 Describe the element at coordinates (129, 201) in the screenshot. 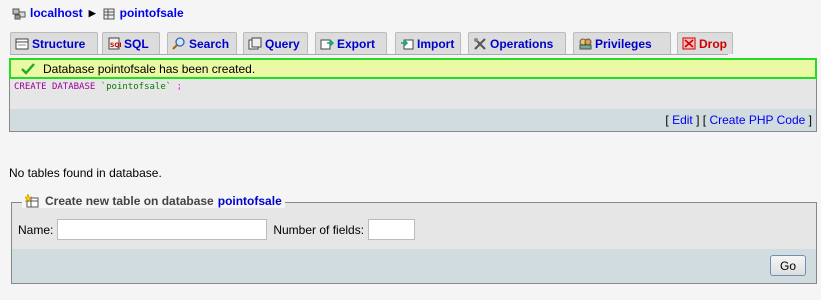

I see `legend-text: Create new table on database` at that location.